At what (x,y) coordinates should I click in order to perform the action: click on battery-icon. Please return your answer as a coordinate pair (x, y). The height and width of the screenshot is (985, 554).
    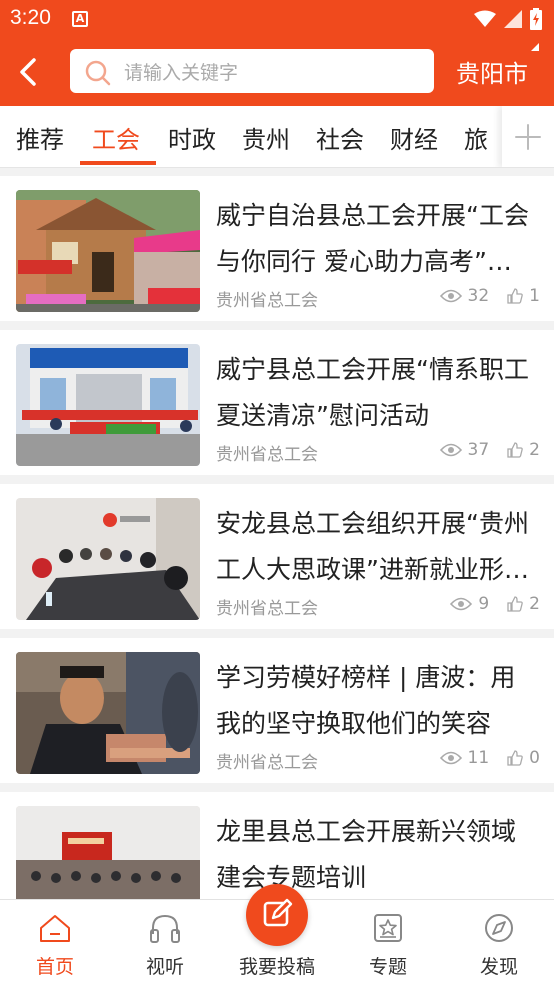
    Looking at the image, I should click on (536, 19).